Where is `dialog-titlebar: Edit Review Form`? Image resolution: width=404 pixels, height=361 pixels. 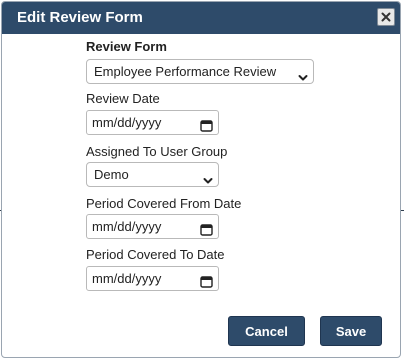 dialog-titlebar: Edit Review Form is located at coordinates (201, 18).